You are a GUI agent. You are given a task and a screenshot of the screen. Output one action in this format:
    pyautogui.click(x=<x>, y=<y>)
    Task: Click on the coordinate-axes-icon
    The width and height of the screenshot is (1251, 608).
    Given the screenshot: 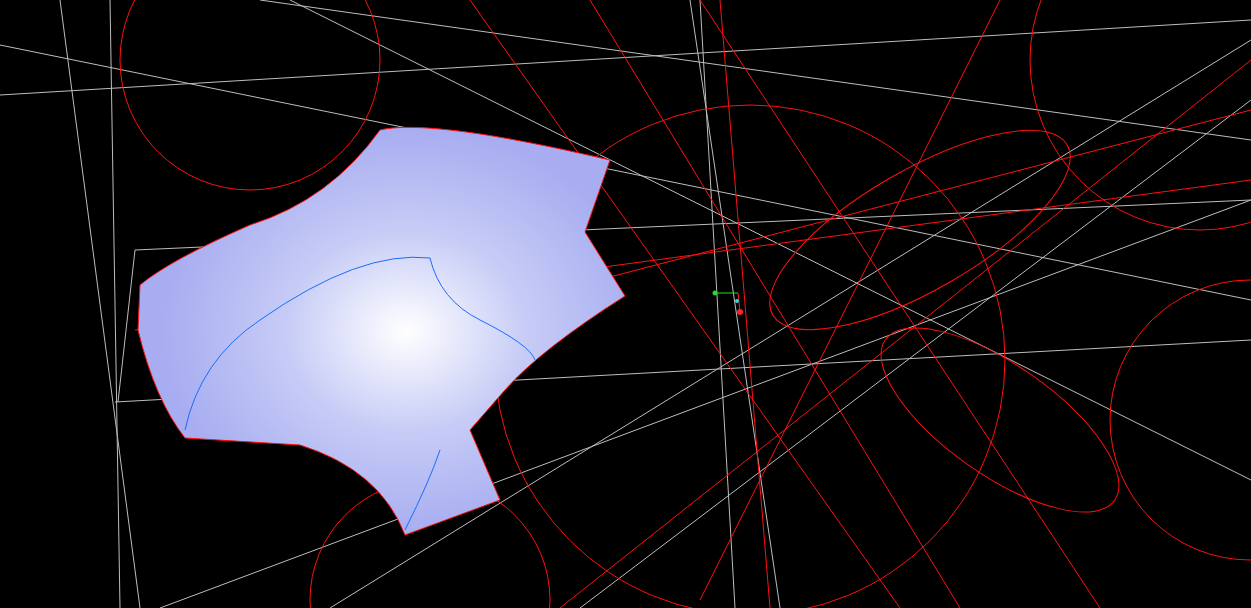 What is the action you would take?
    pyautogui.click(x=727, y=302)
    